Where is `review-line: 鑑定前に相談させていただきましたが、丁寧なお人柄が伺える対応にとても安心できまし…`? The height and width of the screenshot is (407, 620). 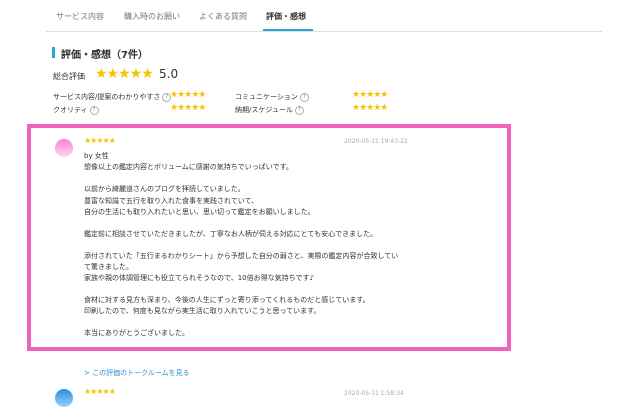
review-line: 鑑定前に相談させていただきましたが、丁寧なお人柄が伺える対応にとても安心できまし… is located at coordinates (231, 234).